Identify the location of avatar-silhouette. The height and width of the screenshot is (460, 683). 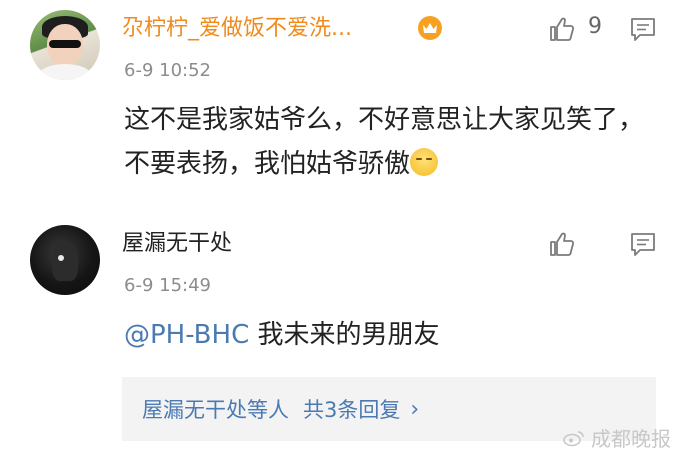
(65, 261).